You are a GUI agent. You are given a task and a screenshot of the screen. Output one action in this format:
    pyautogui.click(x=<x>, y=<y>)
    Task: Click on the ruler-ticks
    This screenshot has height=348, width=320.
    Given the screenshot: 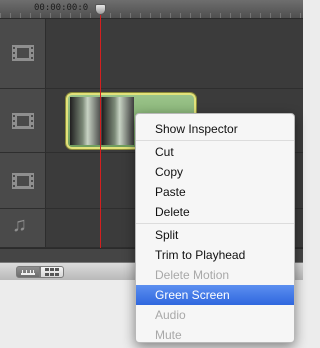 What is the action you would take?
    pyautogui.click(x=151, y=15)
    